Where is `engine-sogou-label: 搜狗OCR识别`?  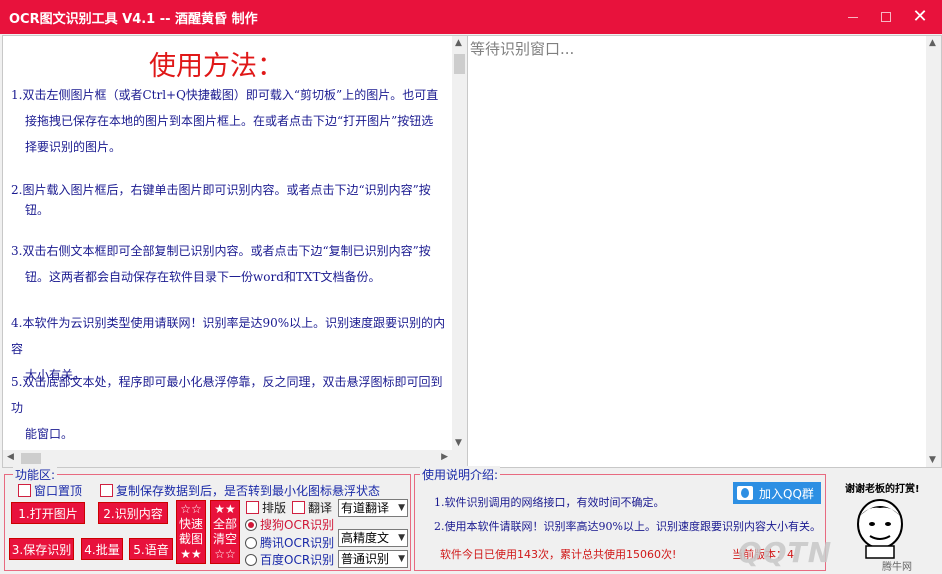
engine-sogou-label: 搜狗OCR识别 is located at coordinates (297, 525).